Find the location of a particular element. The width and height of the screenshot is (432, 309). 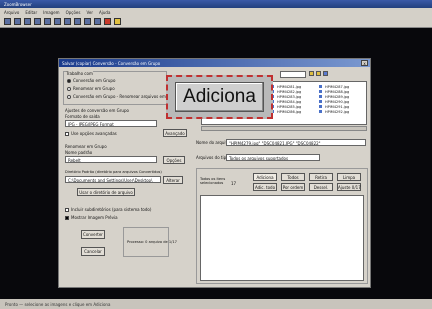

file-type-label: Arquivos do tipo is located at coordinates (212, 157).